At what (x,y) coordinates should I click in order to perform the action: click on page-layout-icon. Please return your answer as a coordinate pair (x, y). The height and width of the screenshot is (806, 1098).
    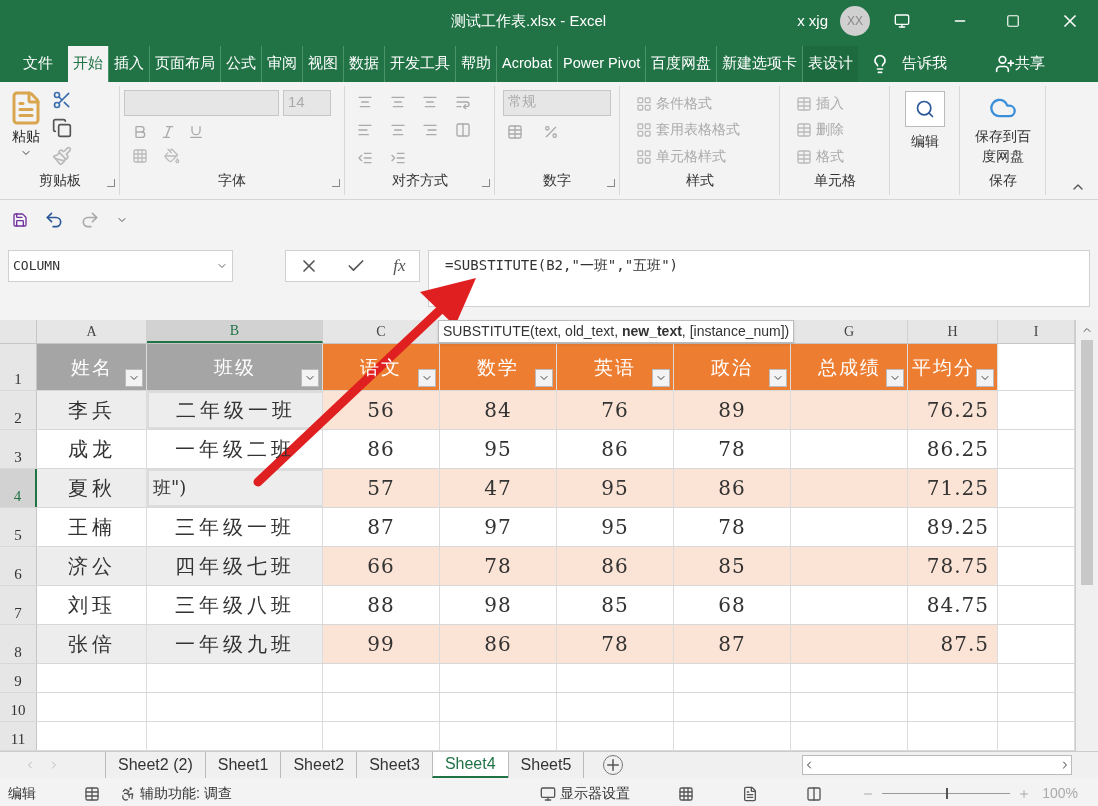
    Looking at the image, I should click on (750, 793).